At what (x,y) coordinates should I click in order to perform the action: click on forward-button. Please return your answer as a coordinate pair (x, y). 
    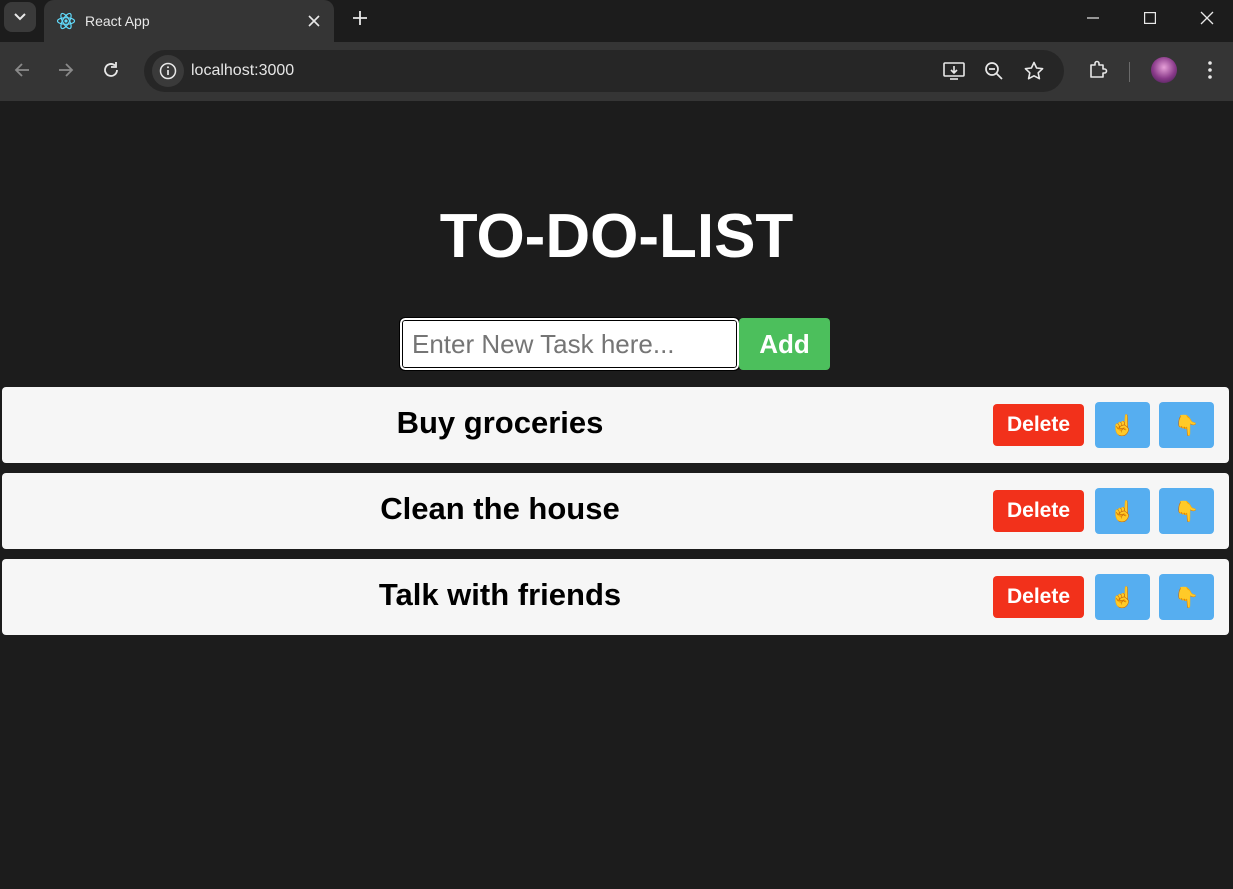
    Looking at the image, I should click on (66, 70).